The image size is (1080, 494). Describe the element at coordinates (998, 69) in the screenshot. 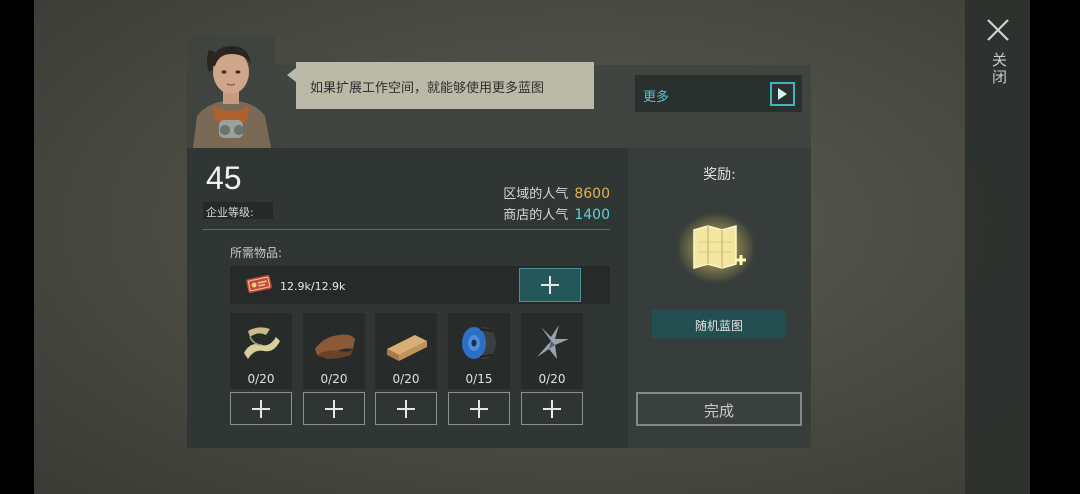

I see `close-label: 关闭` at that location.